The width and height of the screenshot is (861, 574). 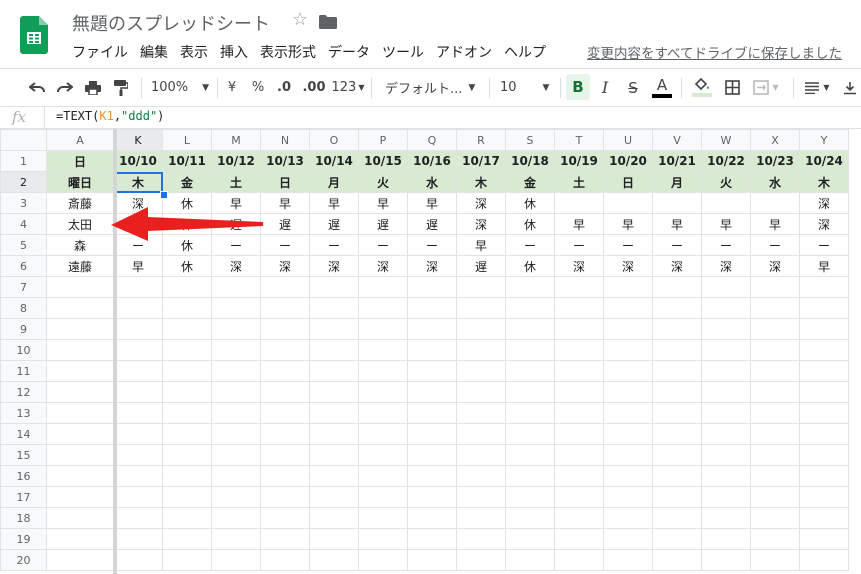 What do you see at coordinates (164, 195) in the screenshot?
I see `fill-handle` at bounding box center [164, 195].